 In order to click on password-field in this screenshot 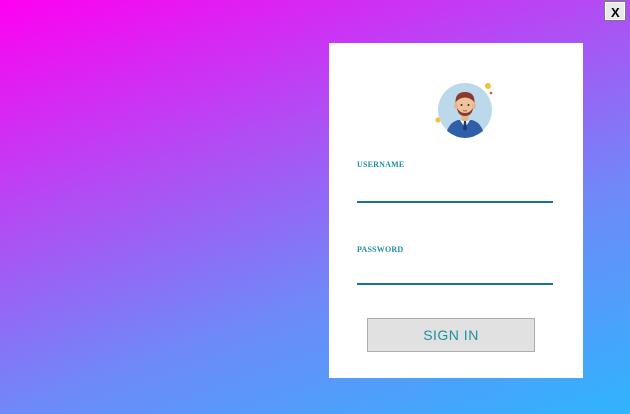, I will do `click(455, 274)`.